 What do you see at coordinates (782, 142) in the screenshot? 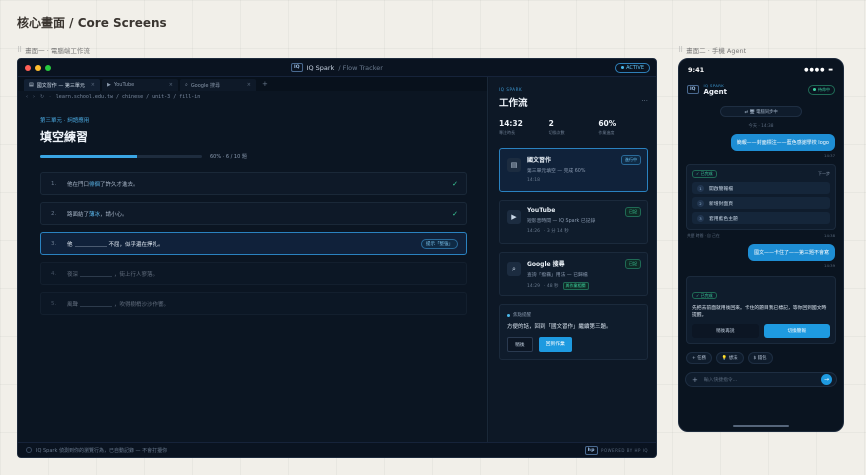
I see `user-message: 簡報——封面標注——藍色感謝學校 logo` at bounding box center [782, 142].